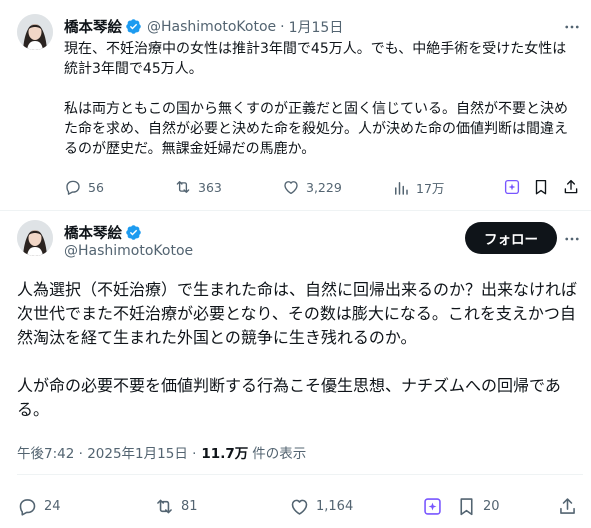 The width and height of the screenshot is (591, 528). Describe the element at coordinates (106, 452) in the screenshot. I see `timestamp: 午後7:42 · 2025年1月15日 ·` at that location.